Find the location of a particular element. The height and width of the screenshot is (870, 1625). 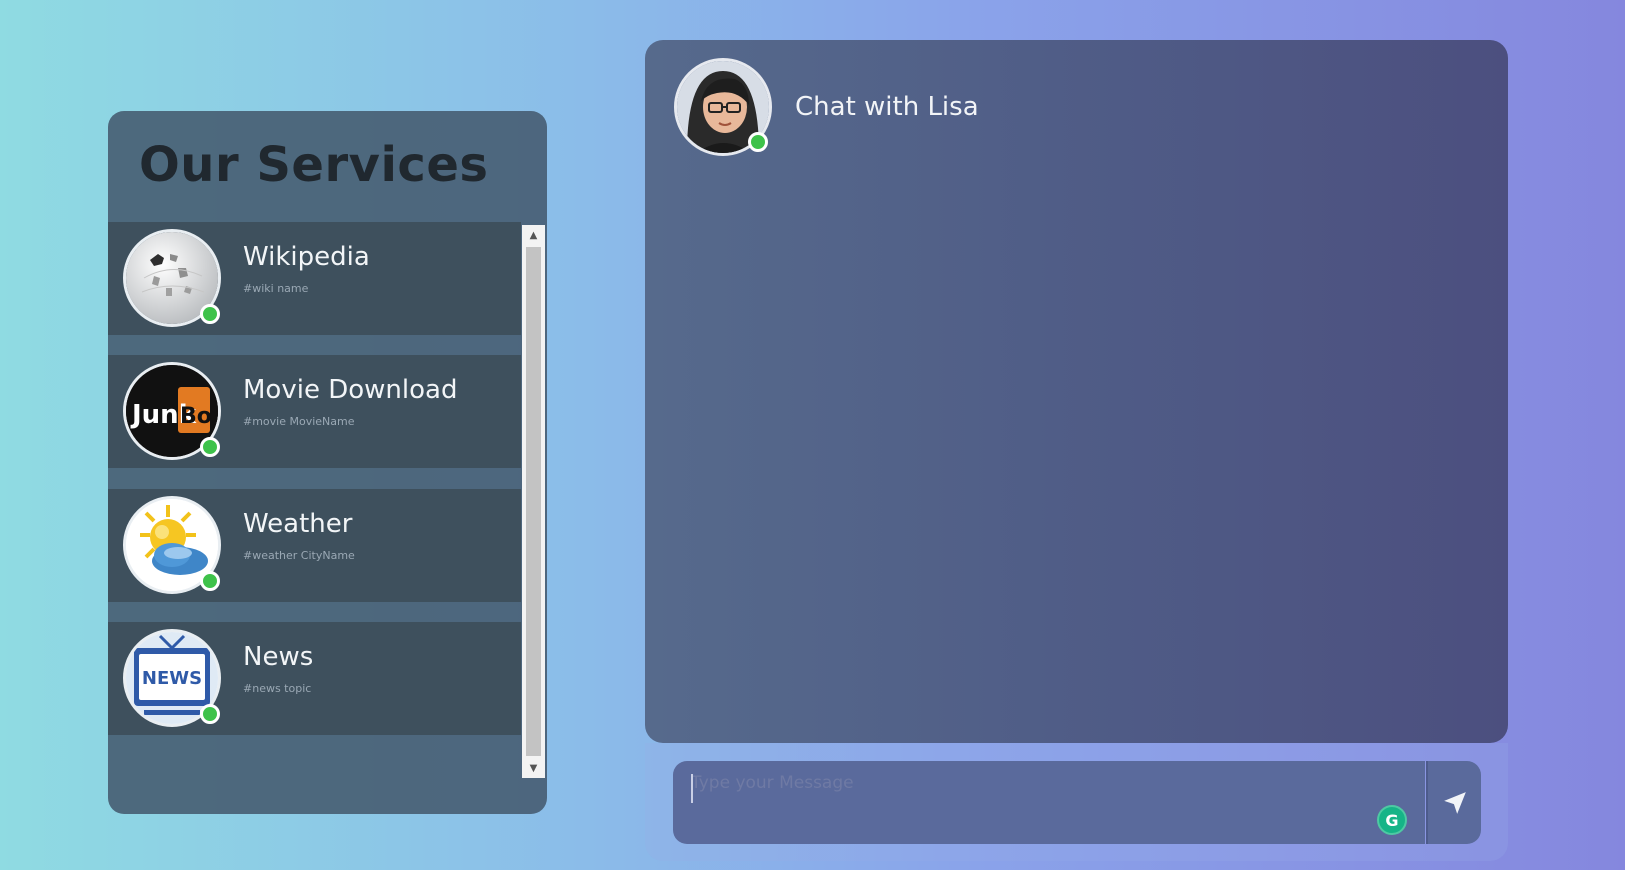

service-item-news: NEWS News #news topic is located at coordinates (314, 678).